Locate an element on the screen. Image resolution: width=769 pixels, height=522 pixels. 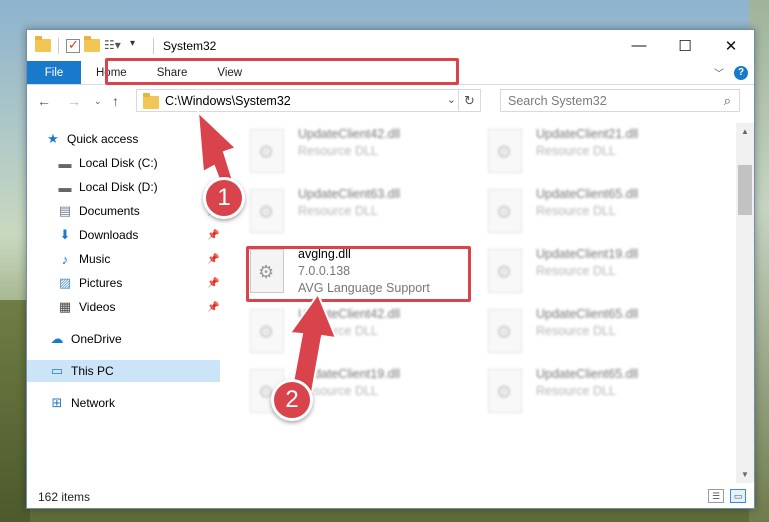
back-arrow-icon: ← is located at coordinates (44, 101).